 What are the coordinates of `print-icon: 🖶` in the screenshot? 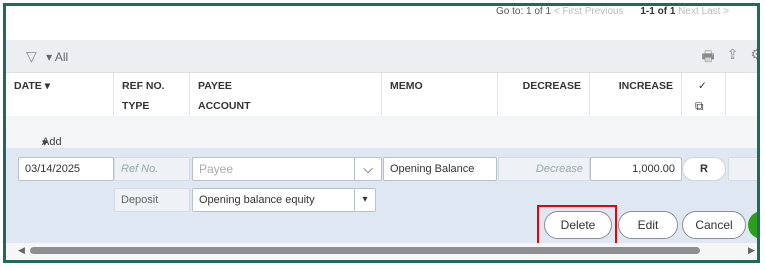 It's located at (707, 58).